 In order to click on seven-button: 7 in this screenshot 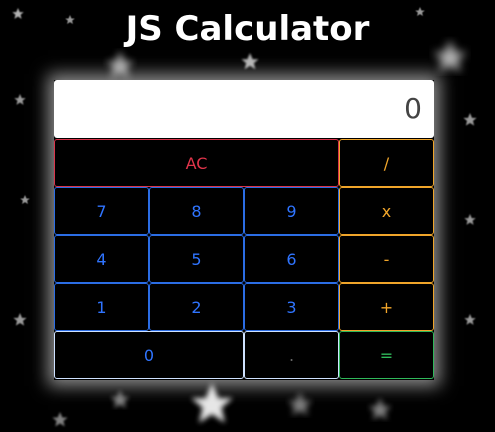, I will do `click(101, 211)`.